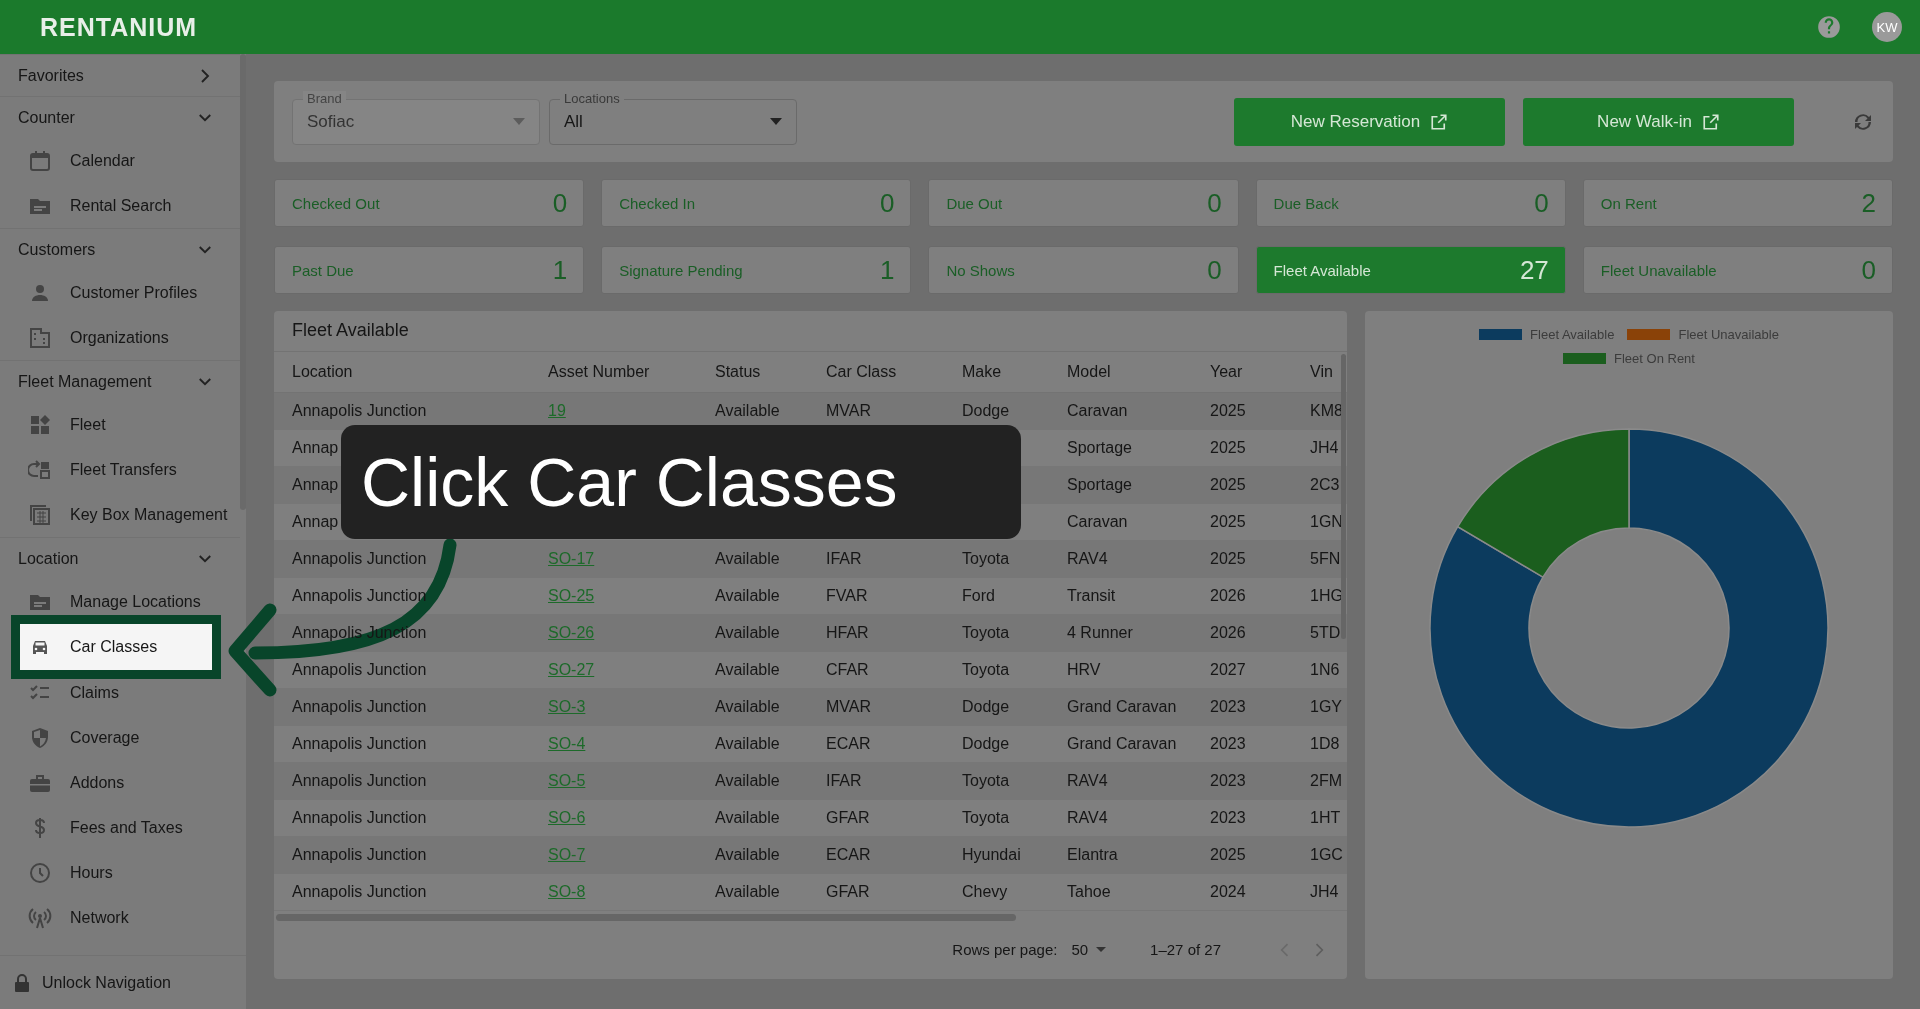 Image resolution: width=1920 pixels, height=1009 pixels. Describe the element at coordinates (752, 372) in the screenshot. I see `column-header: Status` at that location.